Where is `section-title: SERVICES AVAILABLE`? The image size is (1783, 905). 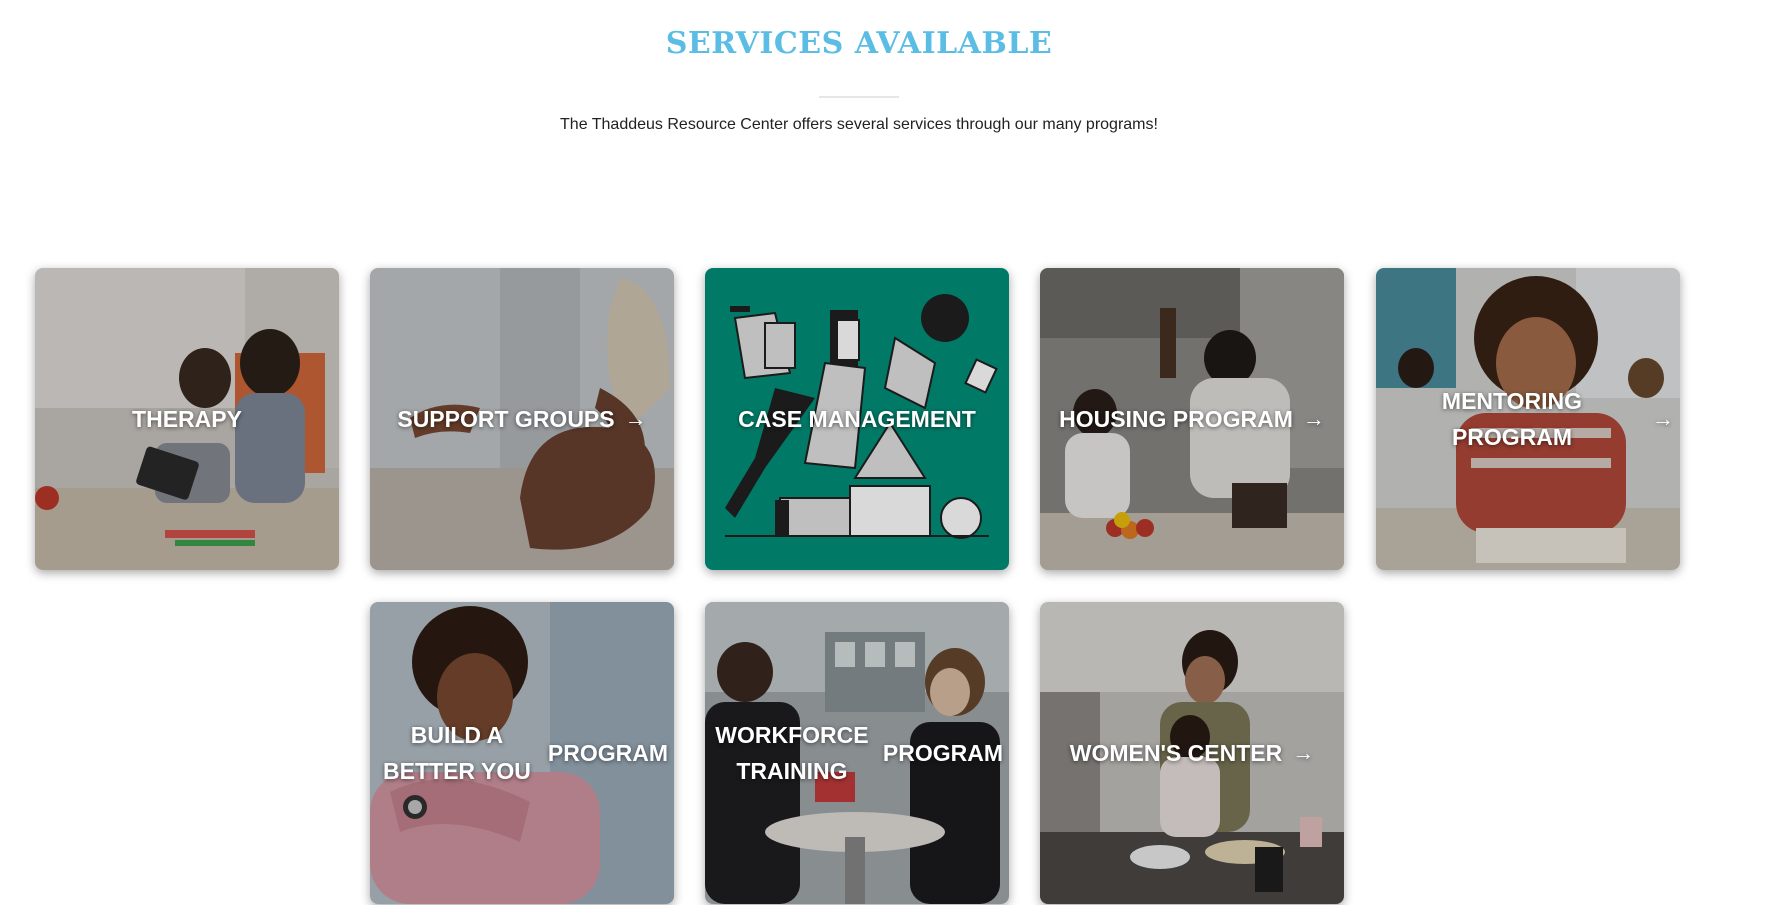
section-title: SERVICES AVAILABLE is located at coordinates (859, 43).